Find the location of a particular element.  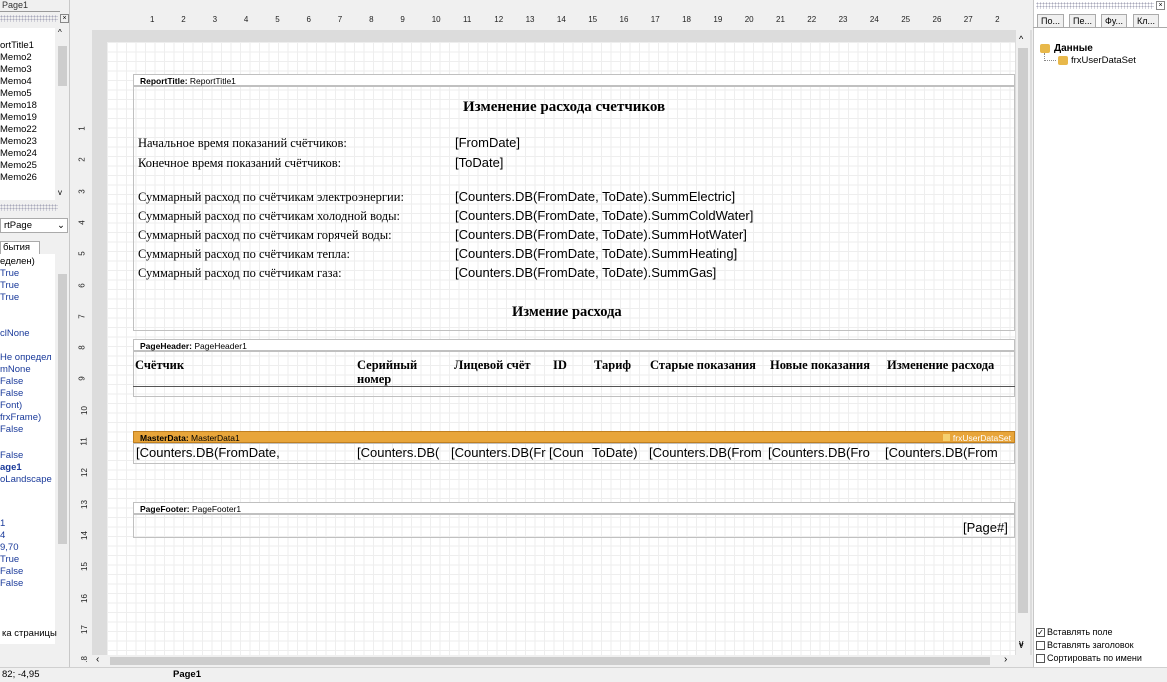

column-header: Счётчик is located at coordinates (159, 365).